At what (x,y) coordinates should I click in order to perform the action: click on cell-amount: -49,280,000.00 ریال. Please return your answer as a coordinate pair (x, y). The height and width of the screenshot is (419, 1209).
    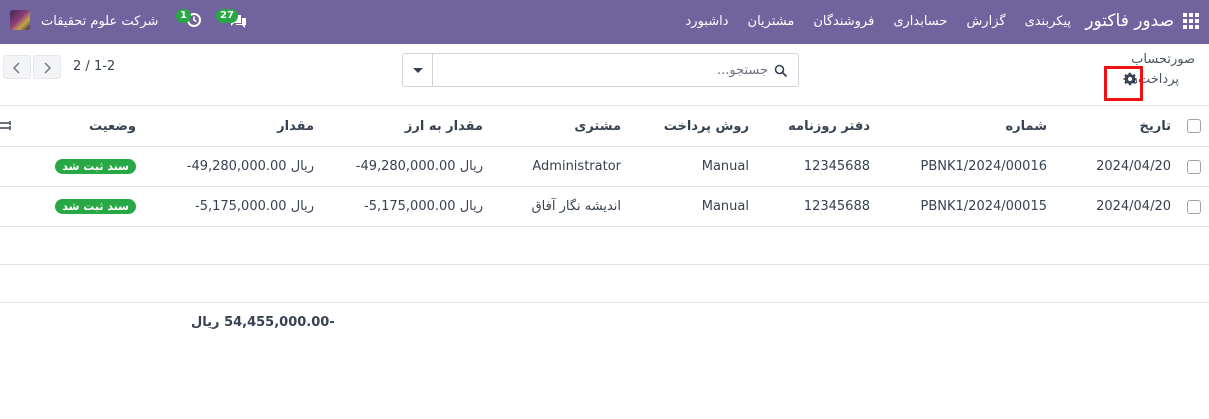
    Looking at the image, I should click on (250, 166).